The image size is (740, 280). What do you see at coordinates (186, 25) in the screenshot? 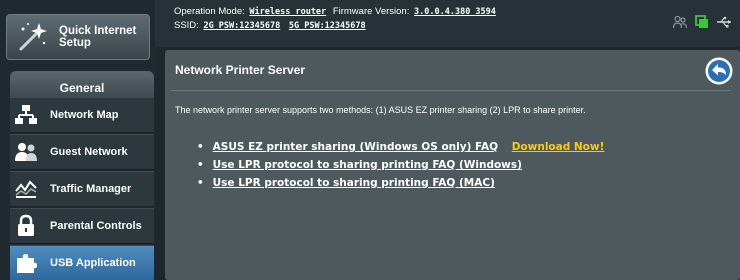
I see `ssid-label: SSID:` at bounding box center [186, 25].